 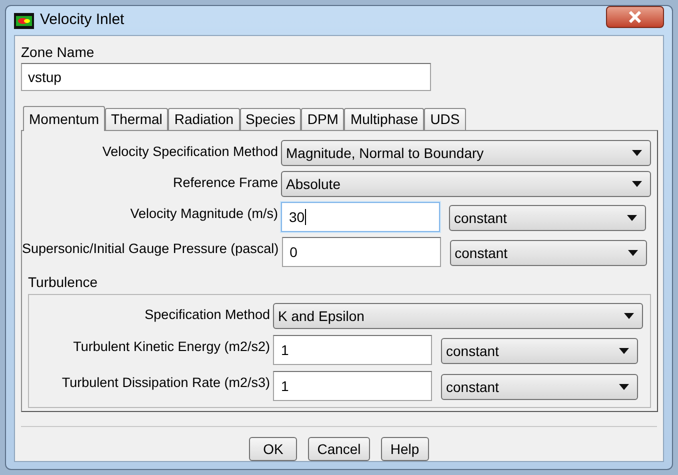 What do you see at coordinates (226, 77) in the screenshot?
I see `zone-name-field: vstup` at bounding box center [226, 77].